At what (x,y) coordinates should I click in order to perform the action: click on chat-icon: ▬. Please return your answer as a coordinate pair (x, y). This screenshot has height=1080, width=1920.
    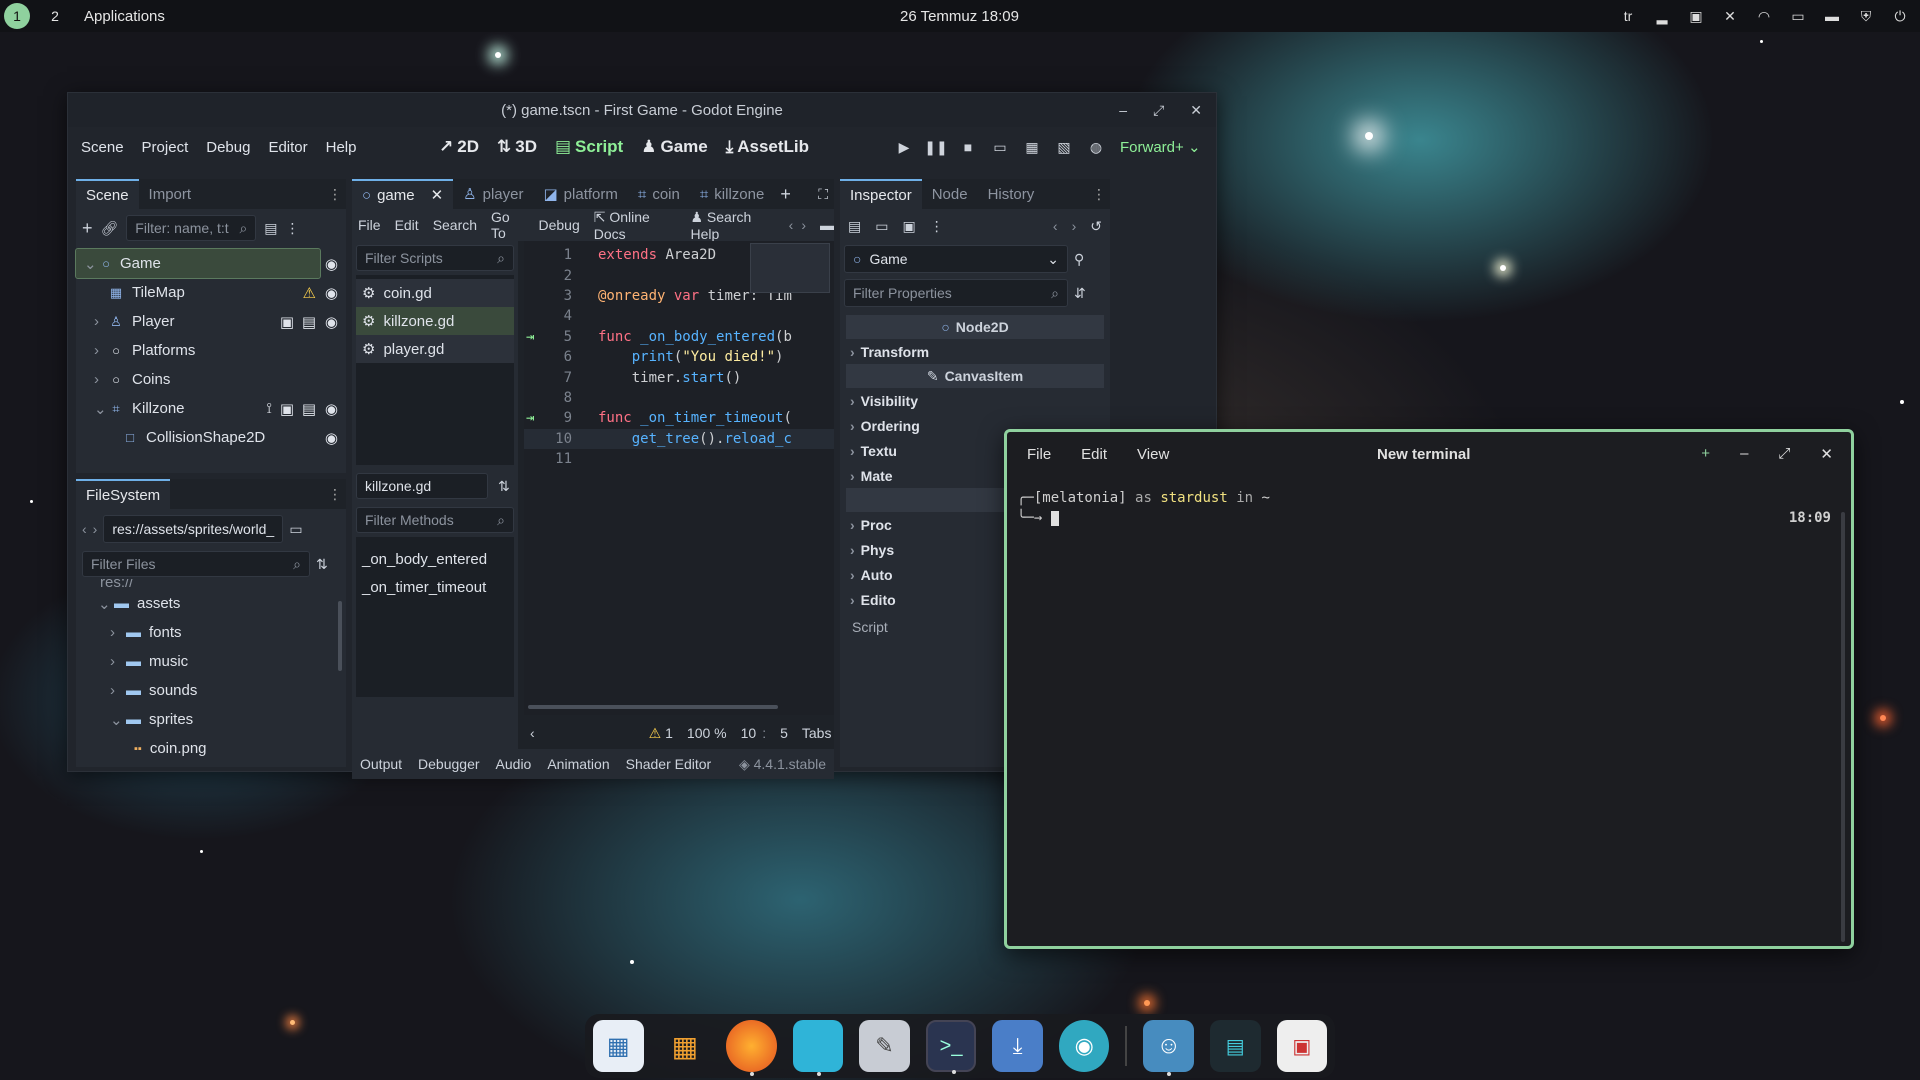
    Looking at the image, I should click on (1832, 16).